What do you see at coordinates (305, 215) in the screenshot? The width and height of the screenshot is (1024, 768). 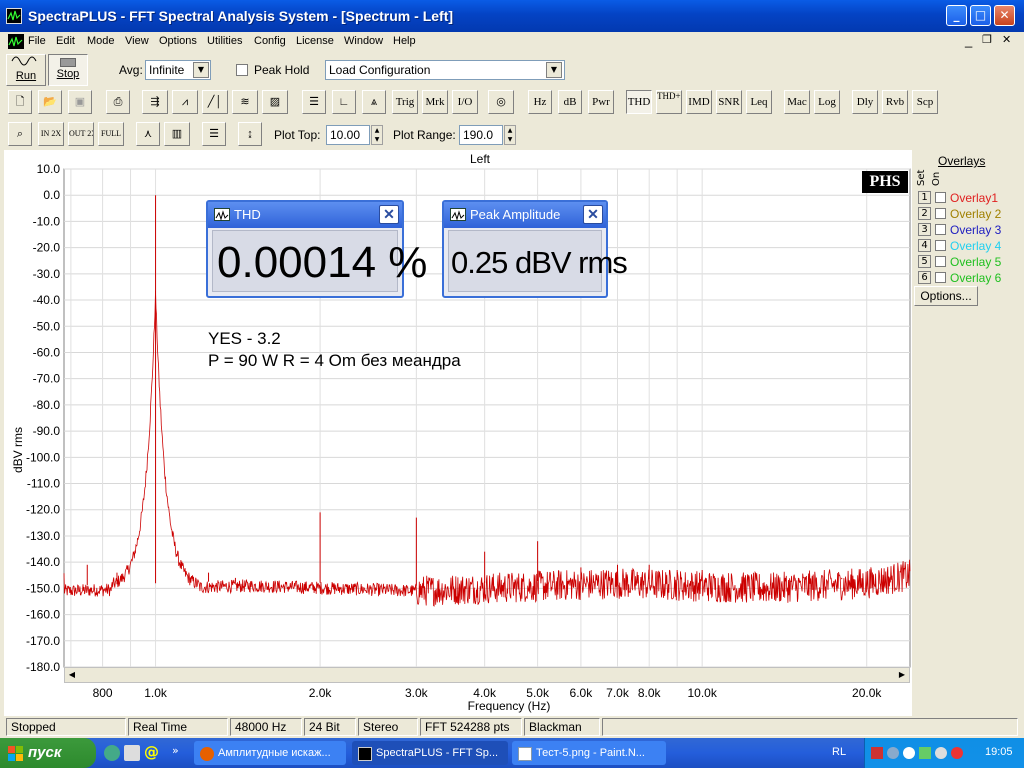 I see `thd-meter-header: THD ✕` at bounding box center [305, 215].